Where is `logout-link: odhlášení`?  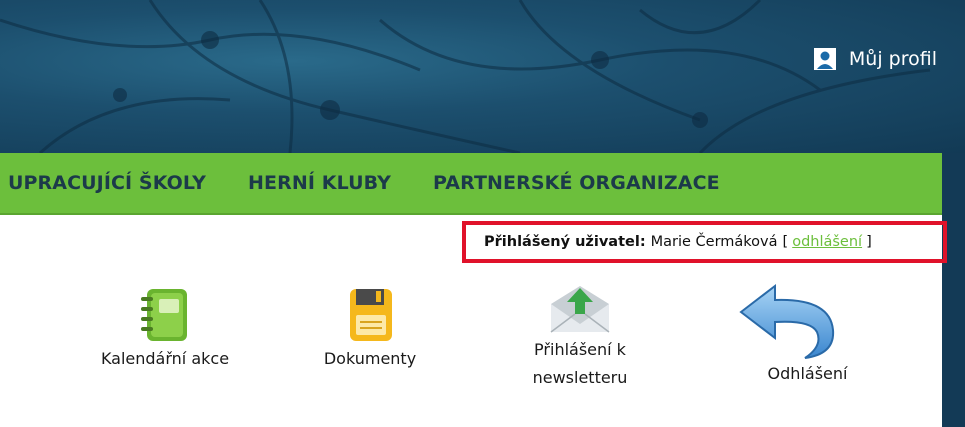
logout-link: odhlášení is located at coordinates (827, 242).